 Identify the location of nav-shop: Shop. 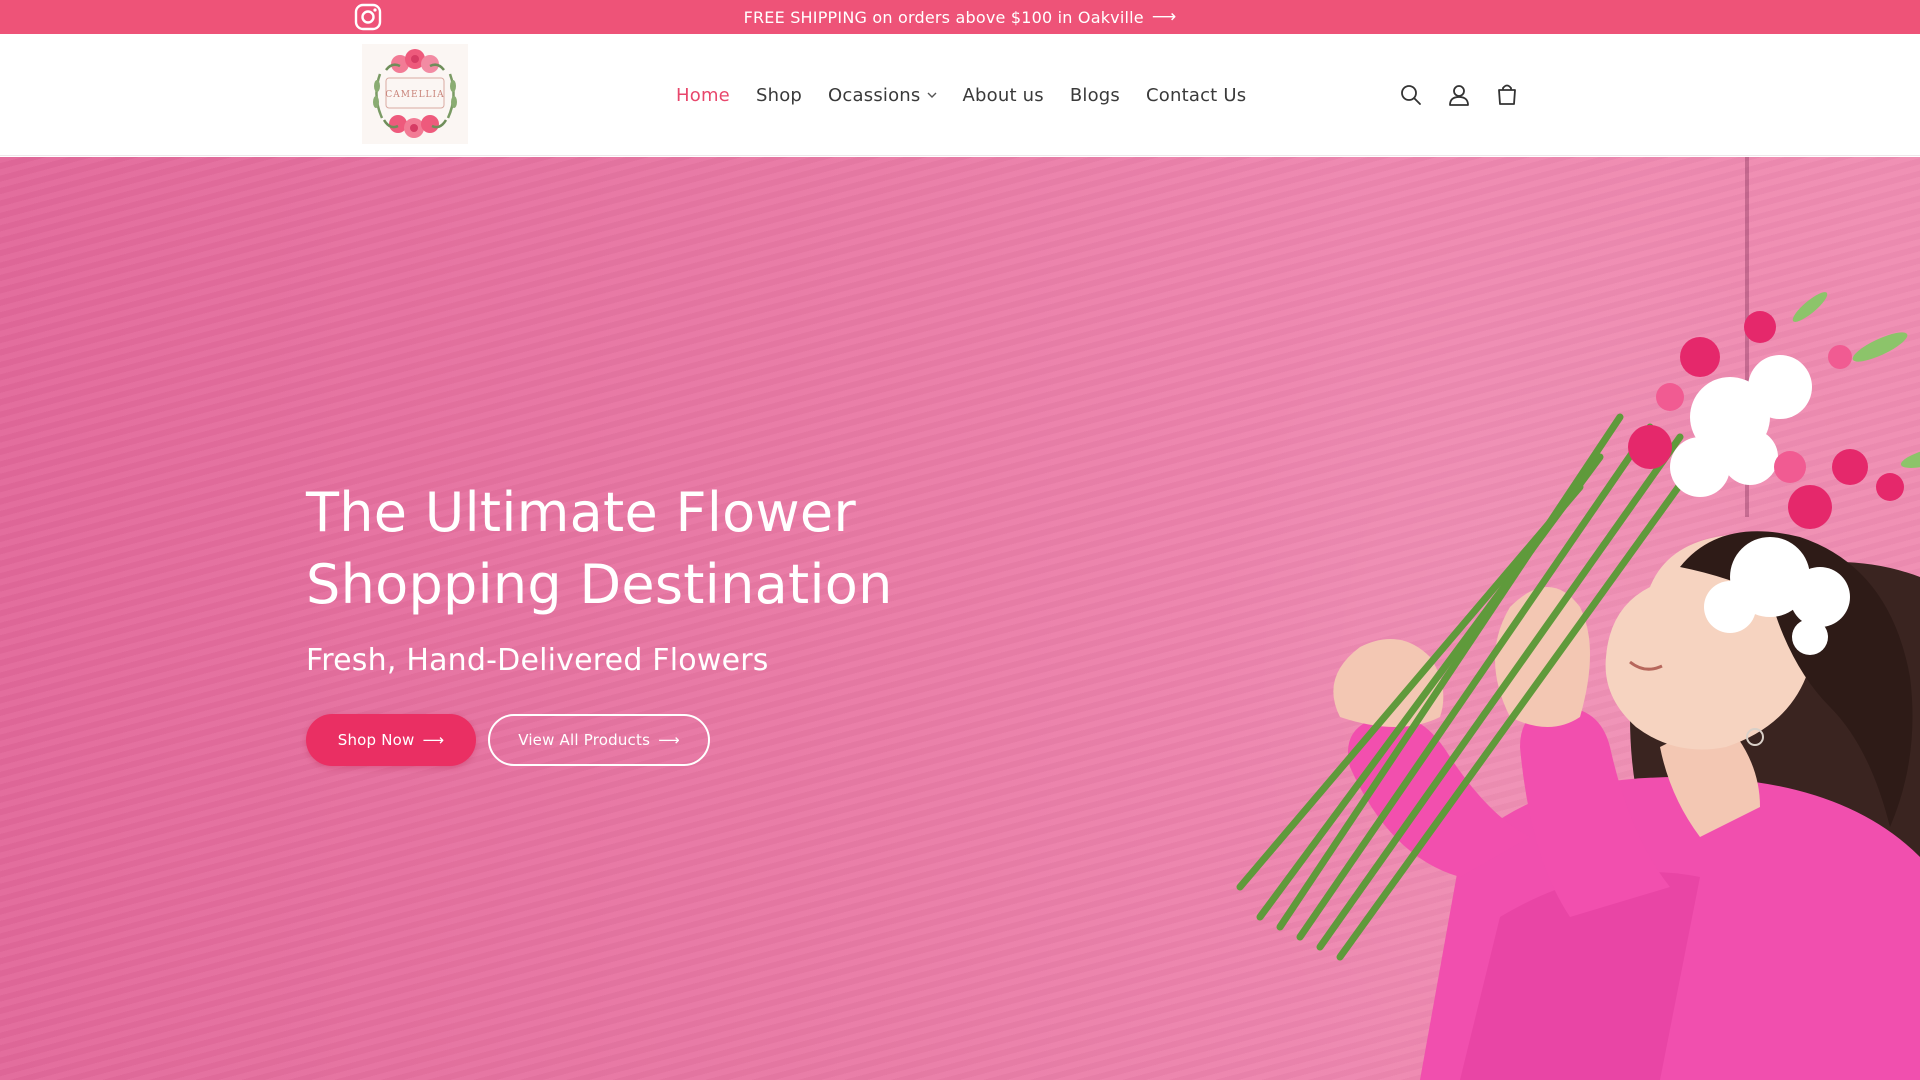
(779, 95).